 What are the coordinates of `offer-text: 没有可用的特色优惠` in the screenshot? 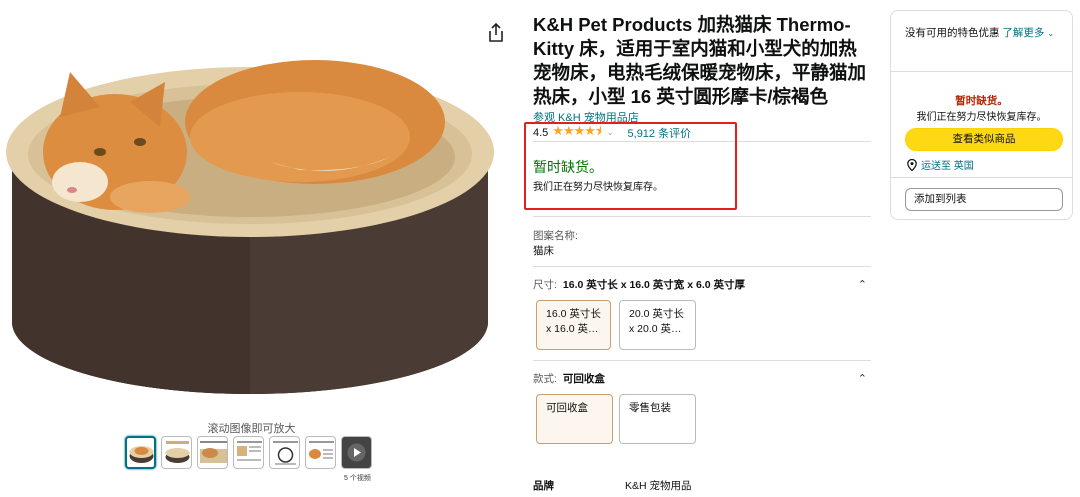 It's located at (952, 33).